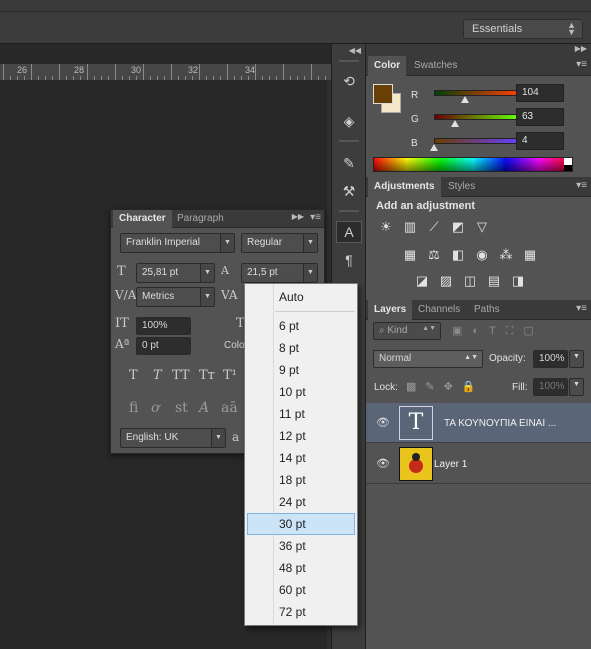 Image resolution: width=591 pixels, height=649 pixels. I want to click on kerning-select: Metrics ▼, so click(175, 297).